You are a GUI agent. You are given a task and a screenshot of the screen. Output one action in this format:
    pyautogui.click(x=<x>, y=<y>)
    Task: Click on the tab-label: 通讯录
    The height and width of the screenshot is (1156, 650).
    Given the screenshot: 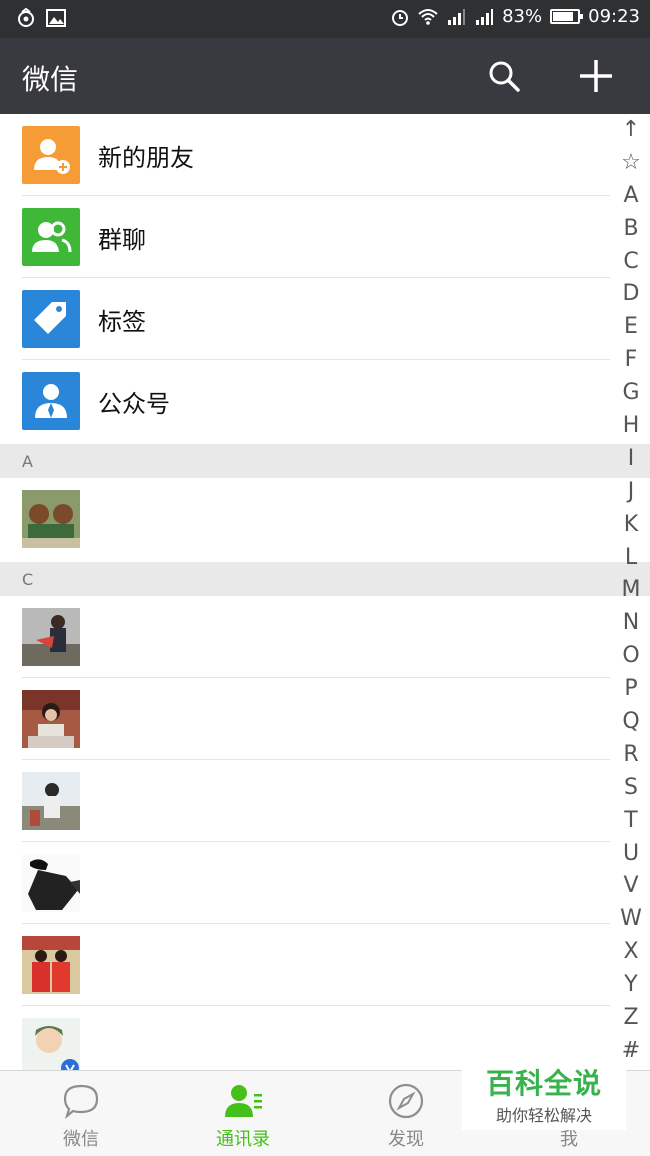 What is the action you would take?
    pyautogui.click(x=243, y=1139)
    